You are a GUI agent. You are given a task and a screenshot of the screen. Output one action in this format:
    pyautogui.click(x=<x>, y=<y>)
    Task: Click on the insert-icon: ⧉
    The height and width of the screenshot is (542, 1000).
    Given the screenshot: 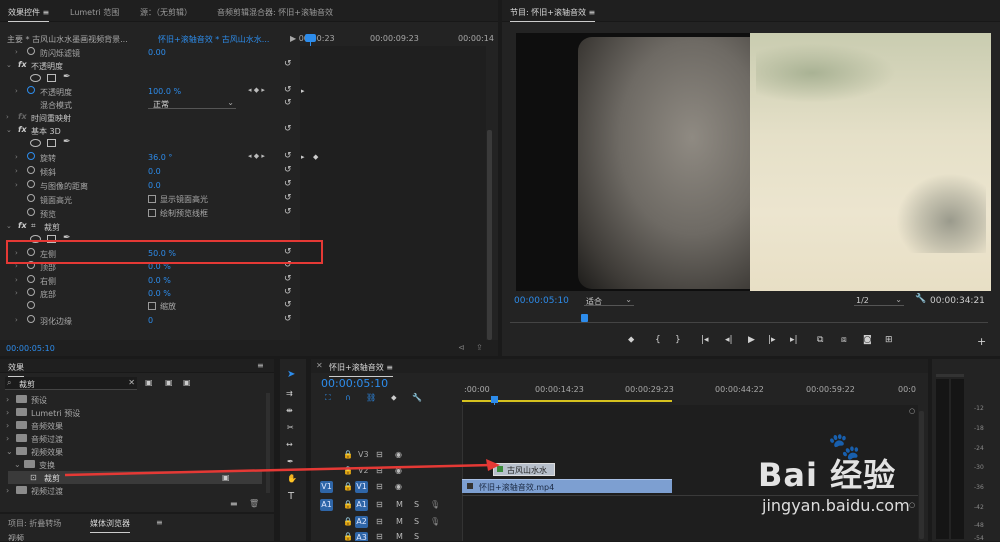 What is the action you would take?
    pyautogui.click(x=820, y=340)
    